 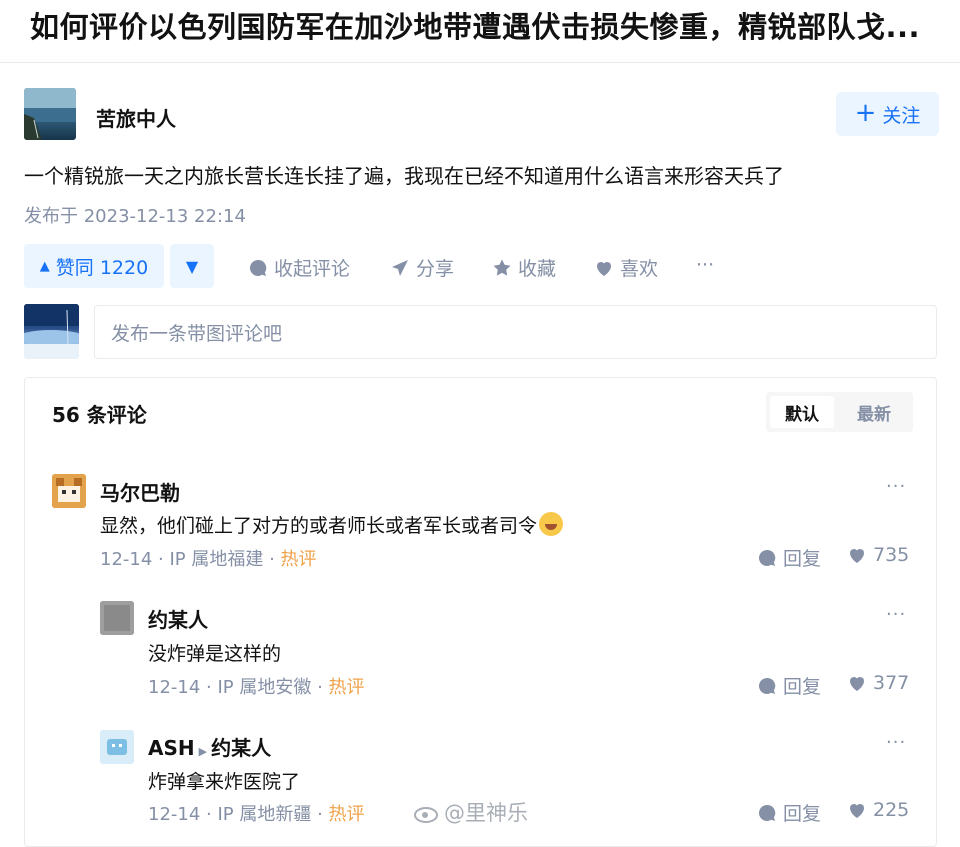 I want to click on comment-like-button: 377, so click(x=878, y=683).